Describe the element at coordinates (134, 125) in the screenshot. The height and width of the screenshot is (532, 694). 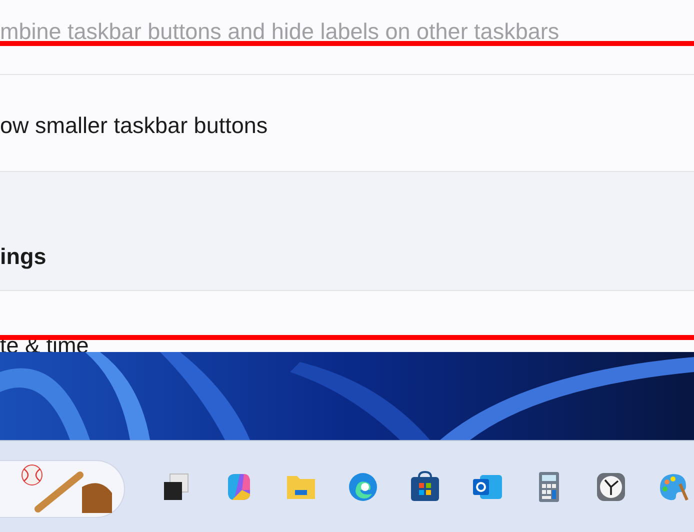
I see `setting-label: ow smaller taskbar buttons` at that location.